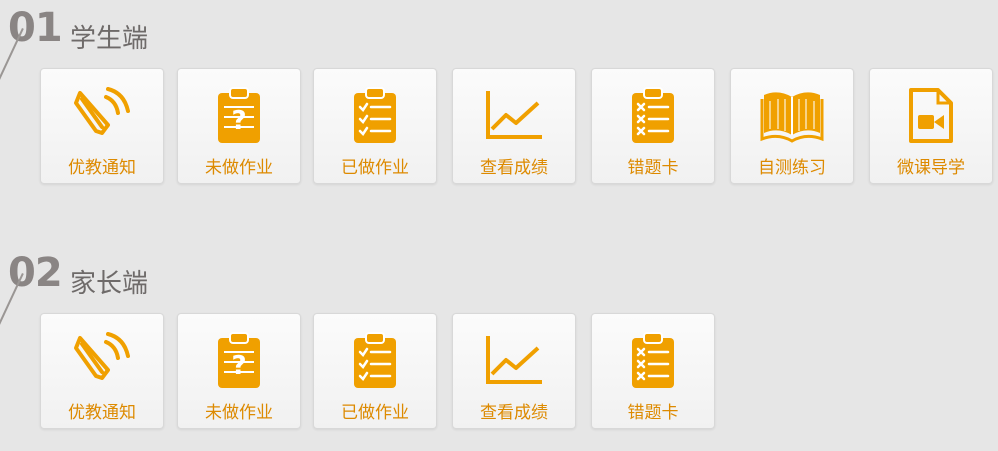 The image size is (998, 451). Describe the element at coordinates (109, 284) in the screenshot. I see `section-title: 家长端` at that location.